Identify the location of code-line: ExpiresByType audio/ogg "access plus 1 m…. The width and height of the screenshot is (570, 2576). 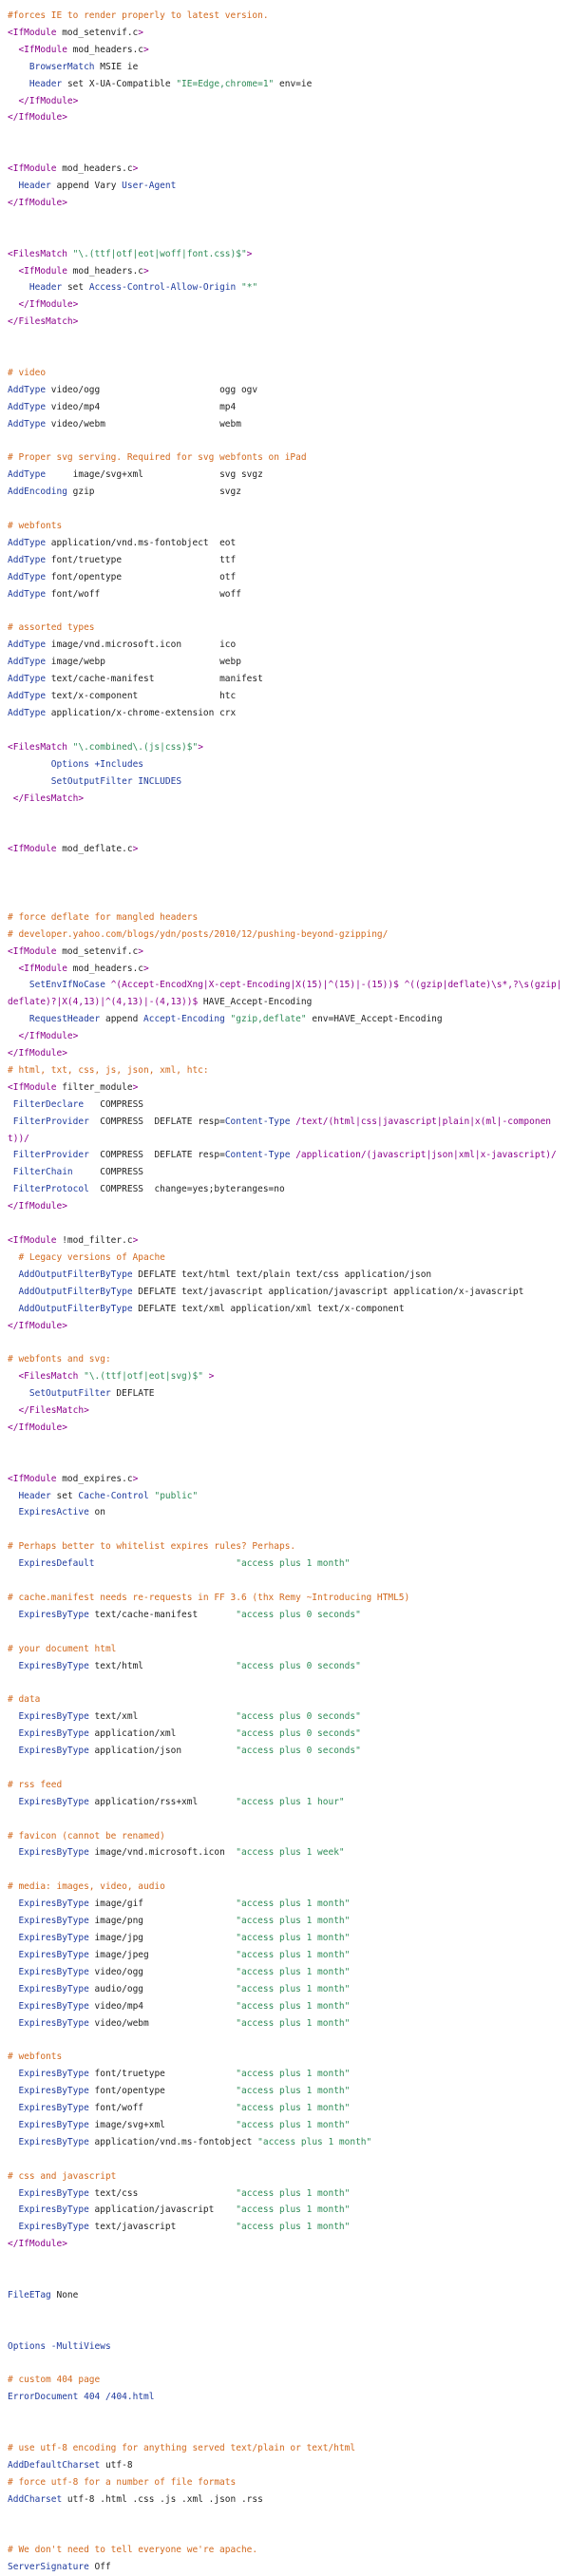
(285, 1989).